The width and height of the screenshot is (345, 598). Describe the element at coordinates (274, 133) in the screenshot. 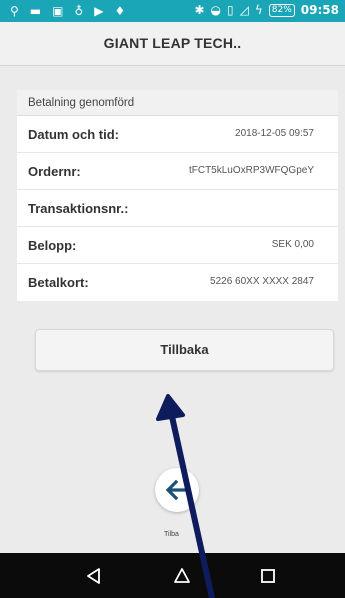

I see `row-value: 2018-12-05 09:57` at that location.